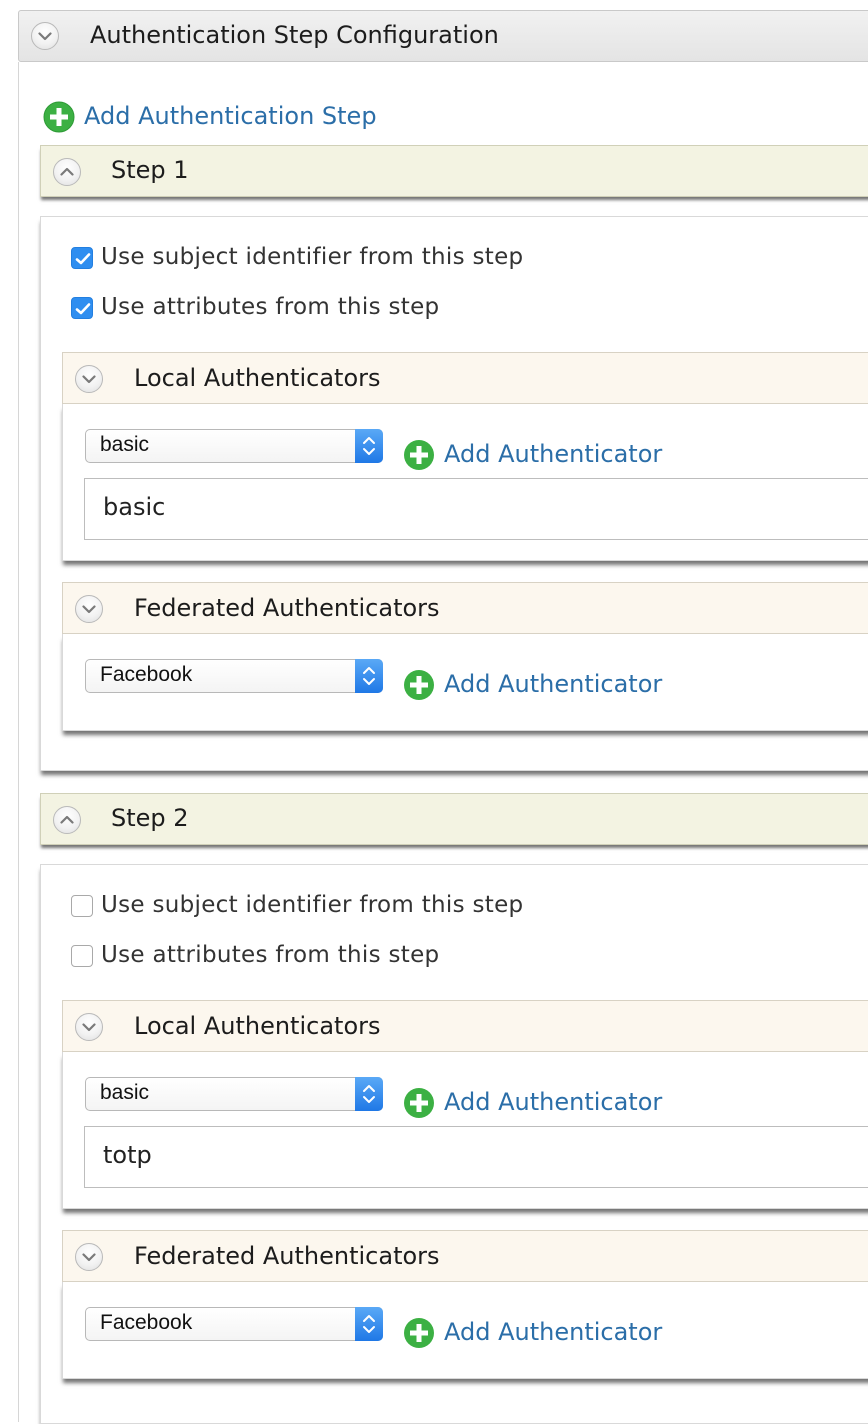 The image size is (868, 1424). Describe the element at coordinates (230, 116) in the screenshot. I see `add-authentication-step-link: Add Authentication Step` at that location.